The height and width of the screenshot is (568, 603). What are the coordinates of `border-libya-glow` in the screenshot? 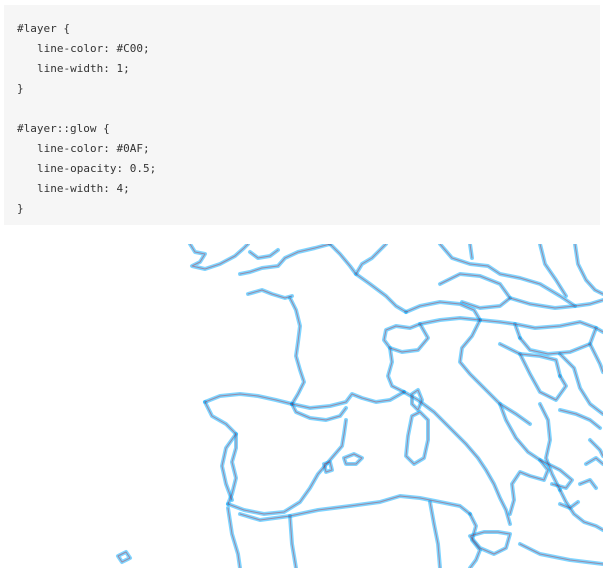 It's located at (560, 554).